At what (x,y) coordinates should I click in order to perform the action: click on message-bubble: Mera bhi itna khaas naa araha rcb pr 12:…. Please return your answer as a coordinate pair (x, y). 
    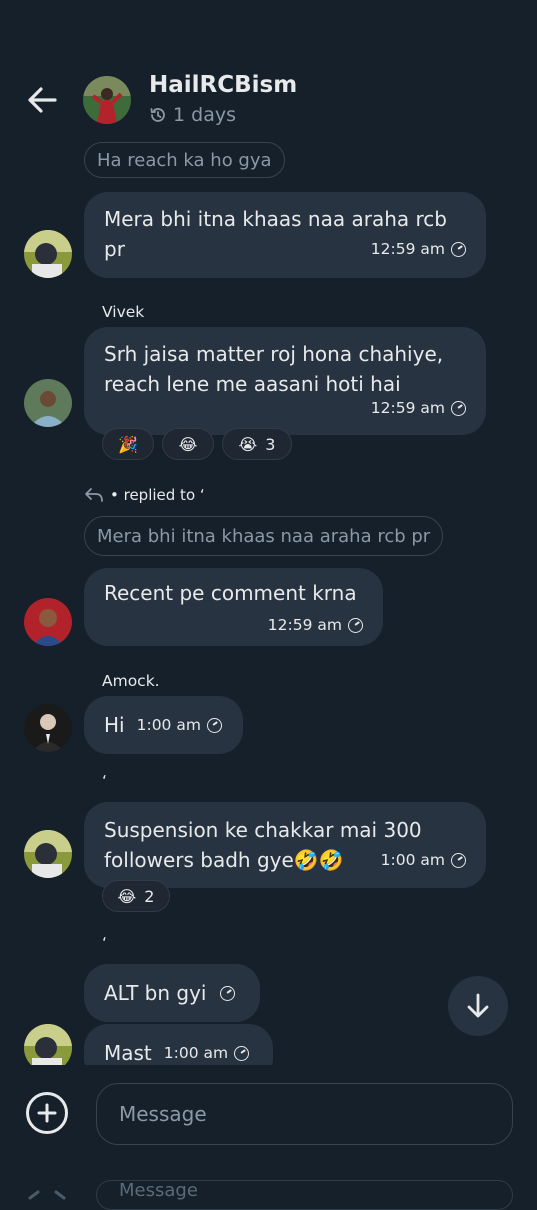
    Looking at the image, I should click on (285, 235).